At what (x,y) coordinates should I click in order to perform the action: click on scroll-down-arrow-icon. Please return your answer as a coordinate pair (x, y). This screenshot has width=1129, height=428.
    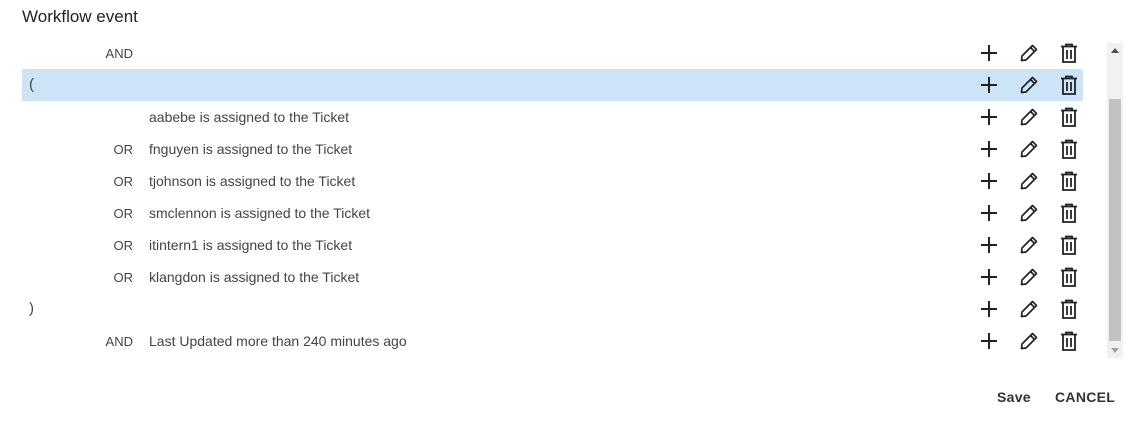
    Looking at the image, I should click on (1115, 351).